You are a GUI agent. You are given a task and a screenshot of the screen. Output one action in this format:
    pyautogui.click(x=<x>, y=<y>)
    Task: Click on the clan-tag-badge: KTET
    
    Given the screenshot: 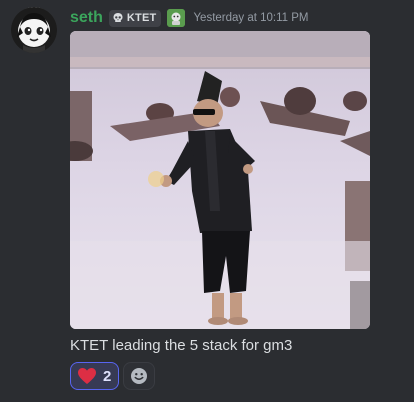 What is the action you would take?
    pyautogui.click(x=135, y=18)
    